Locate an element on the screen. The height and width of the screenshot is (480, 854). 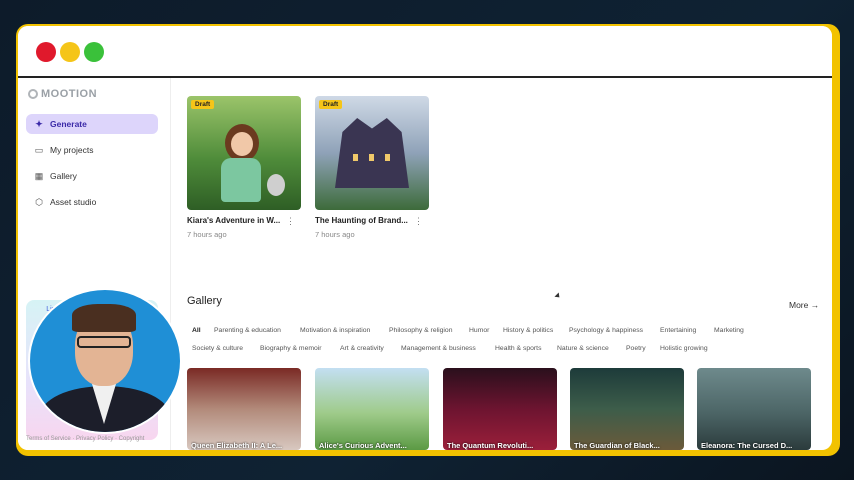
sidebar-item-label: Generate is located at coordinates (68, 124).